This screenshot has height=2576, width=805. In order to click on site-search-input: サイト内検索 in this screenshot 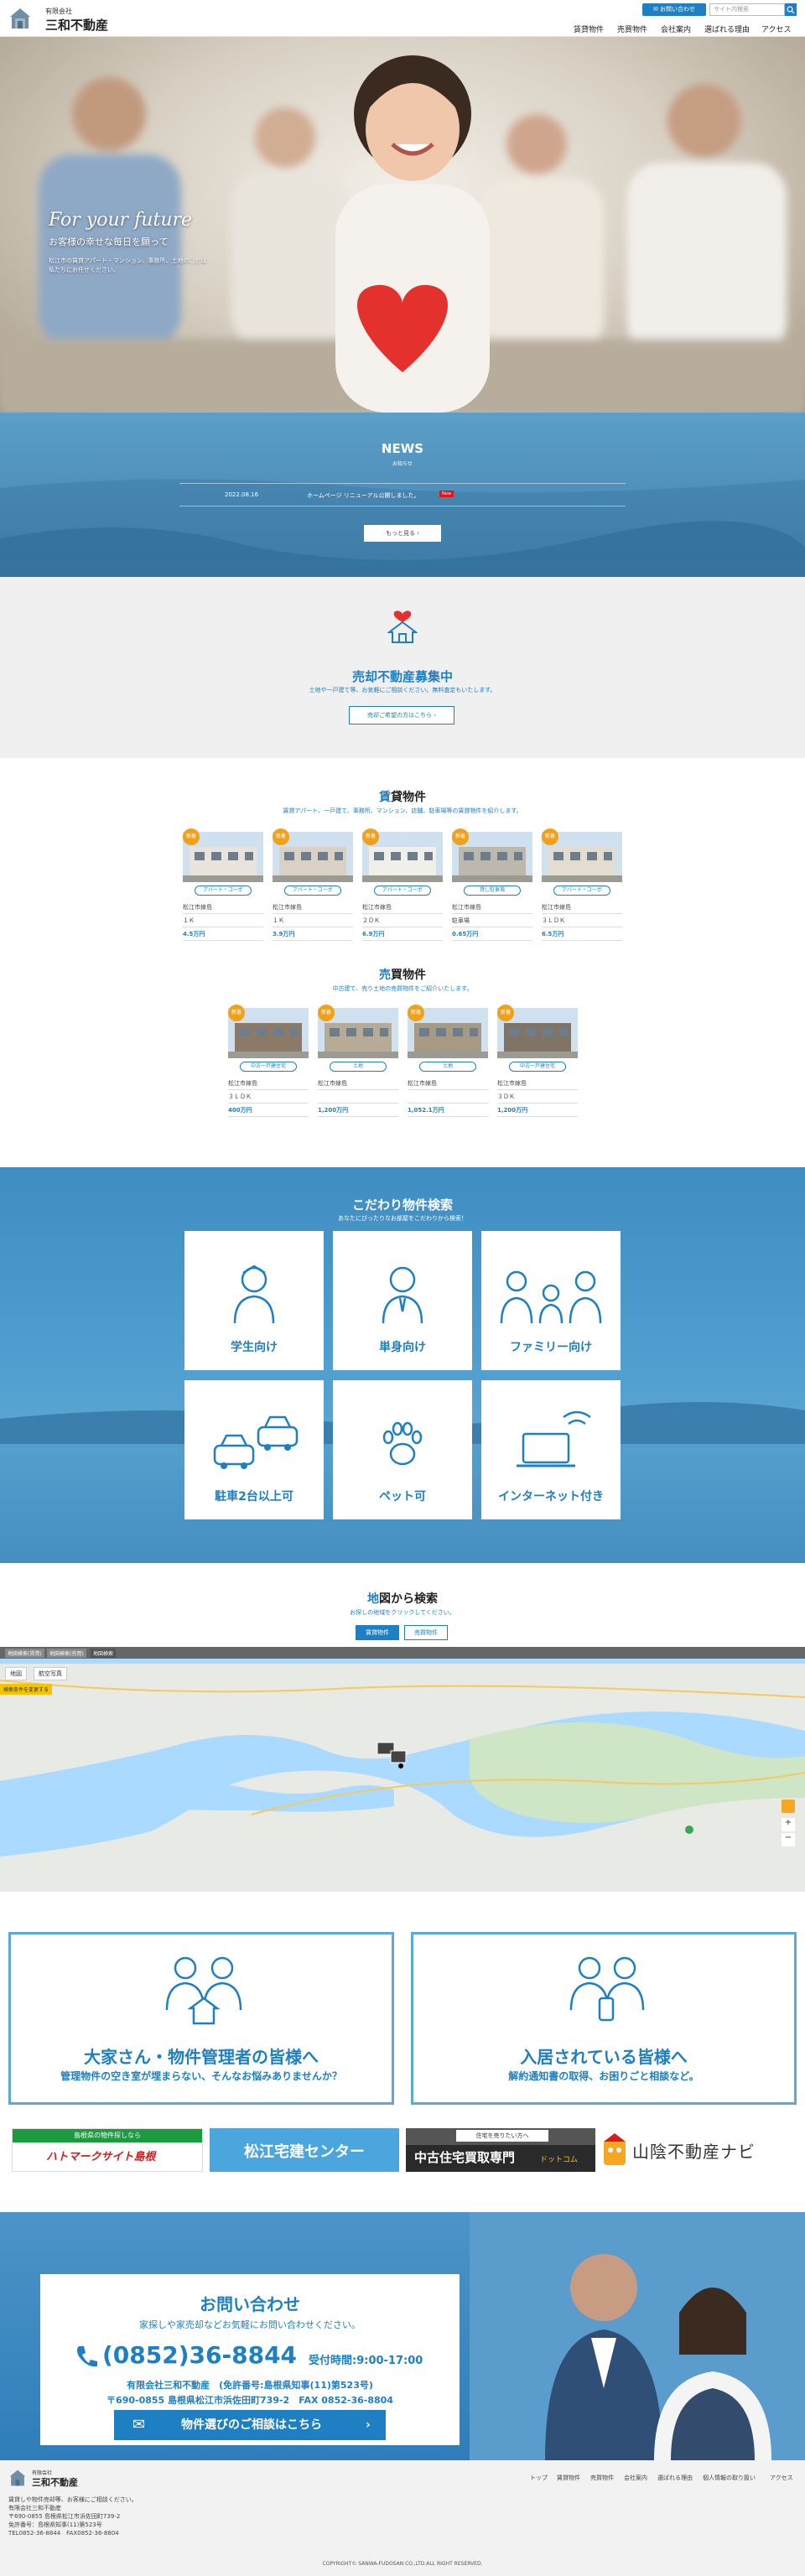, I will do `click(747, 9)`.